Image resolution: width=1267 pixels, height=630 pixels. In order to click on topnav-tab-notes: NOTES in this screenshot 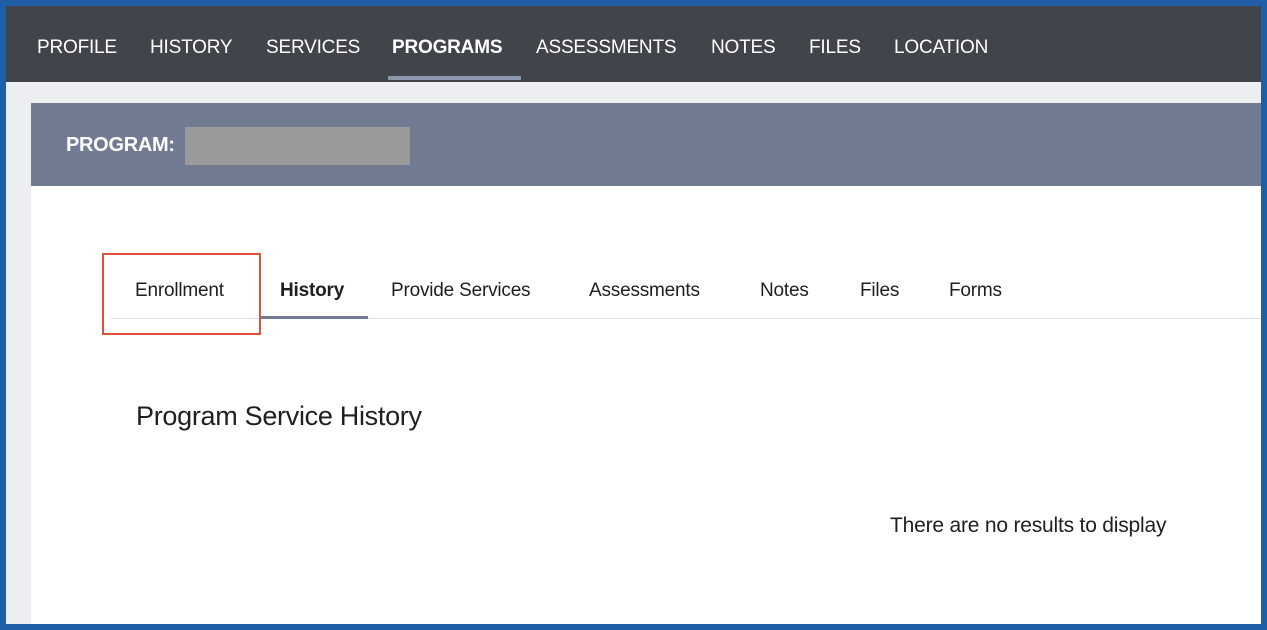, I will do `click(743, 48)`.